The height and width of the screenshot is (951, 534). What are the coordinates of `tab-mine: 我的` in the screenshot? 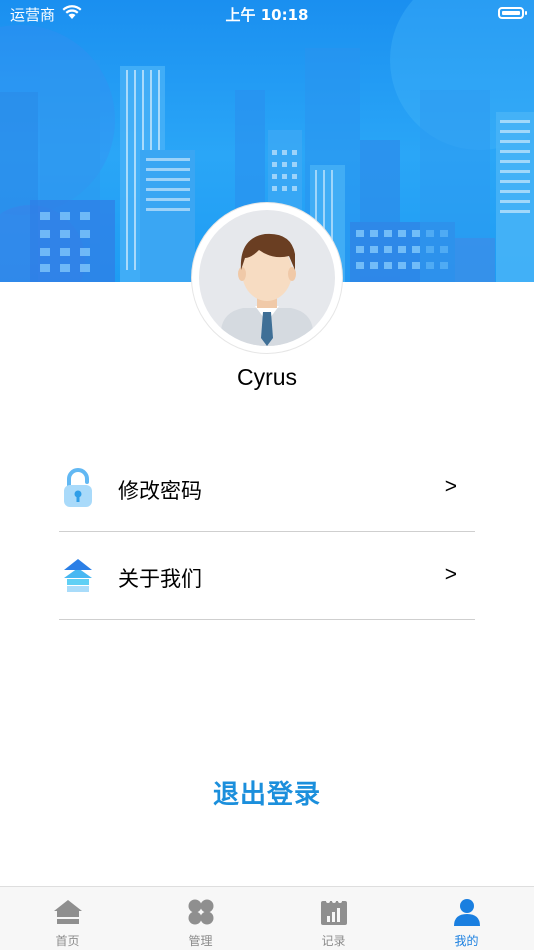 It's located at (466, 919).